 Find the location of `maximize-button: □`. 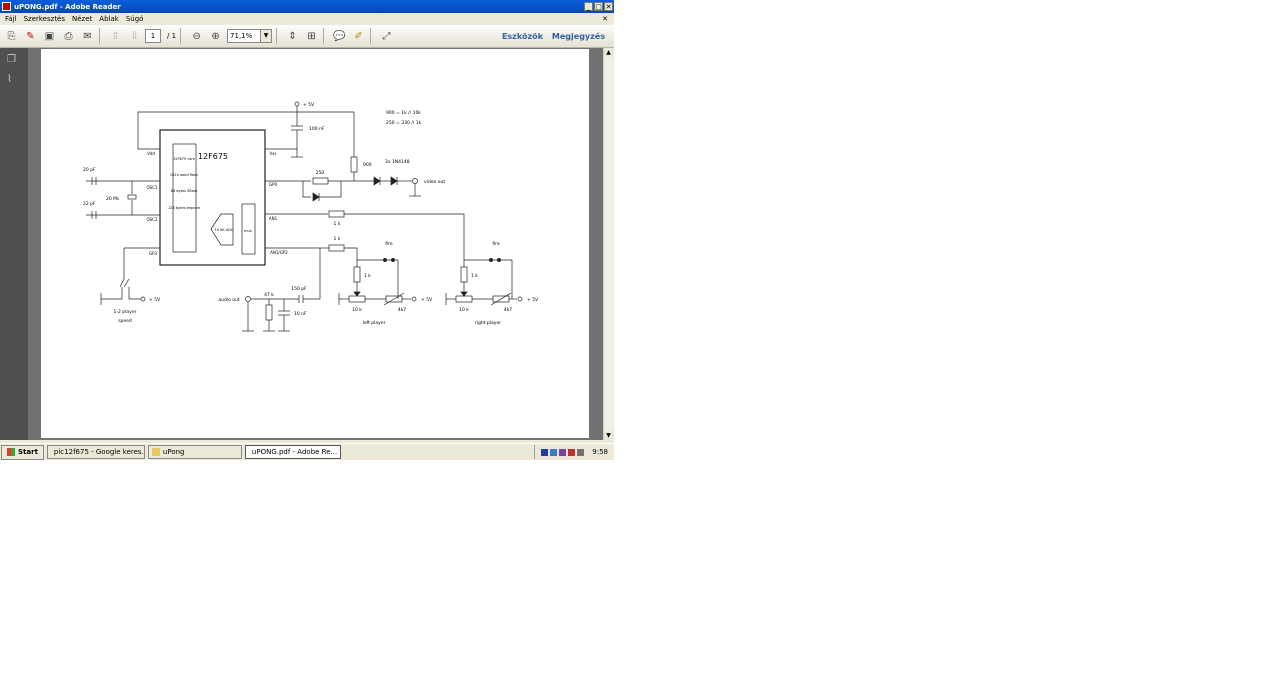

maximize-button: □ is located at coordinates (598, 6).